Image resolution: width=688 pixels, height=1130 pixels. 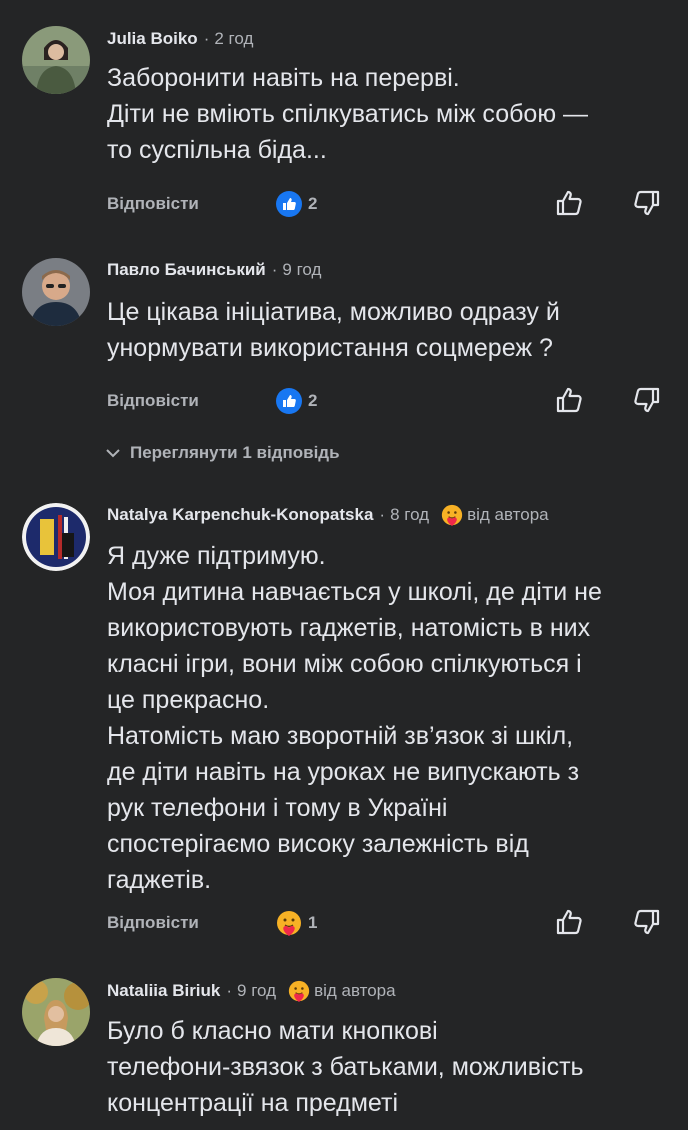 What do you see at coordinates (330, 348) in the screenshot?
I see `comment-line: унормувати використання соцмереж ?` at bounding box center [330, 348].